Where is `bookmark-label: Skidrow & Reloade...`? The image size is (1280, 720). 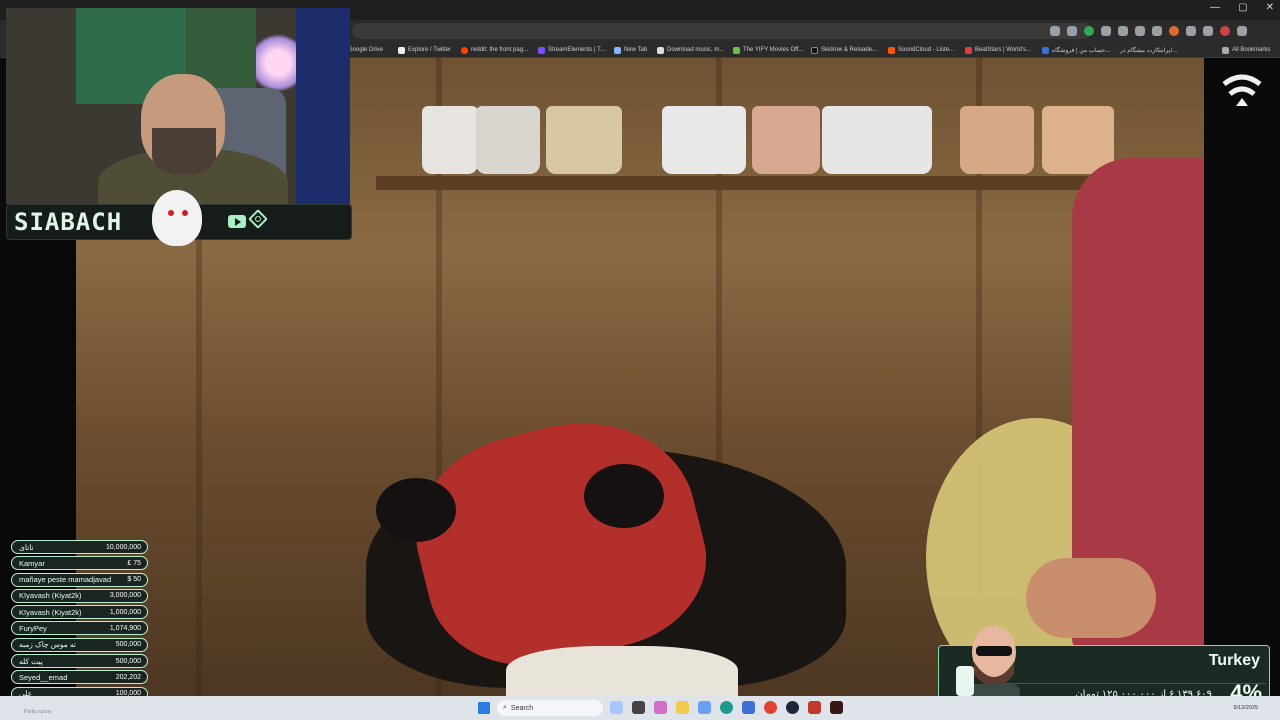 bookmark-label: Skidrow & Reloade... is located at coordinates (849, 50).